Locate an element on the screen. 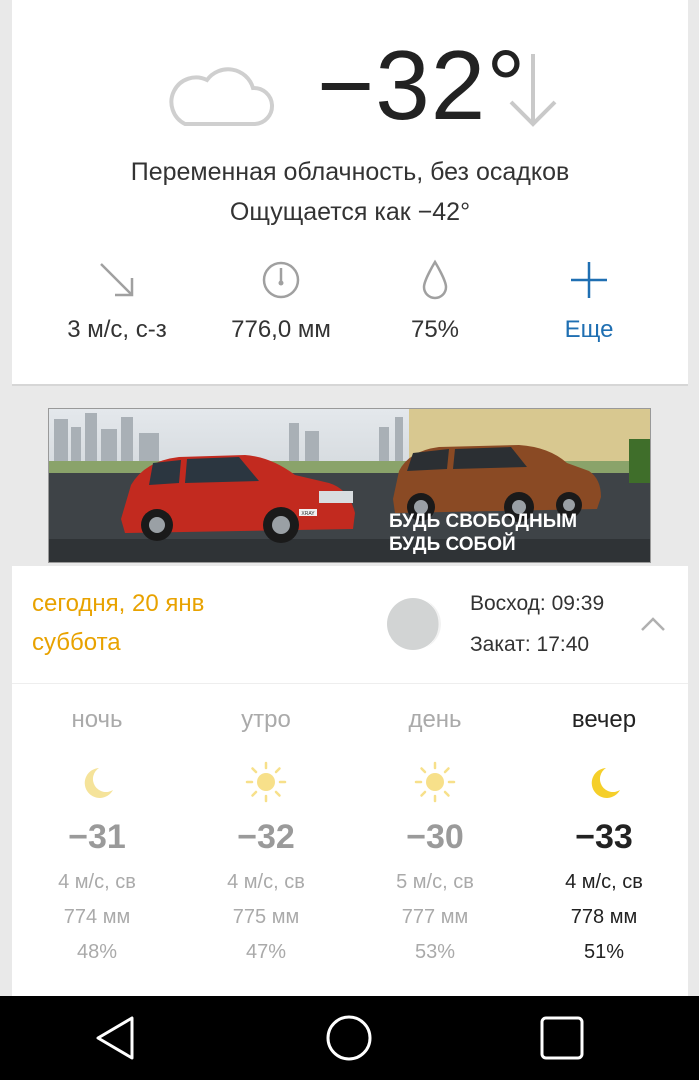 The height and width of the screenshot is (1080, 699). chevron-up-icon is located at coordinates (653, 624).